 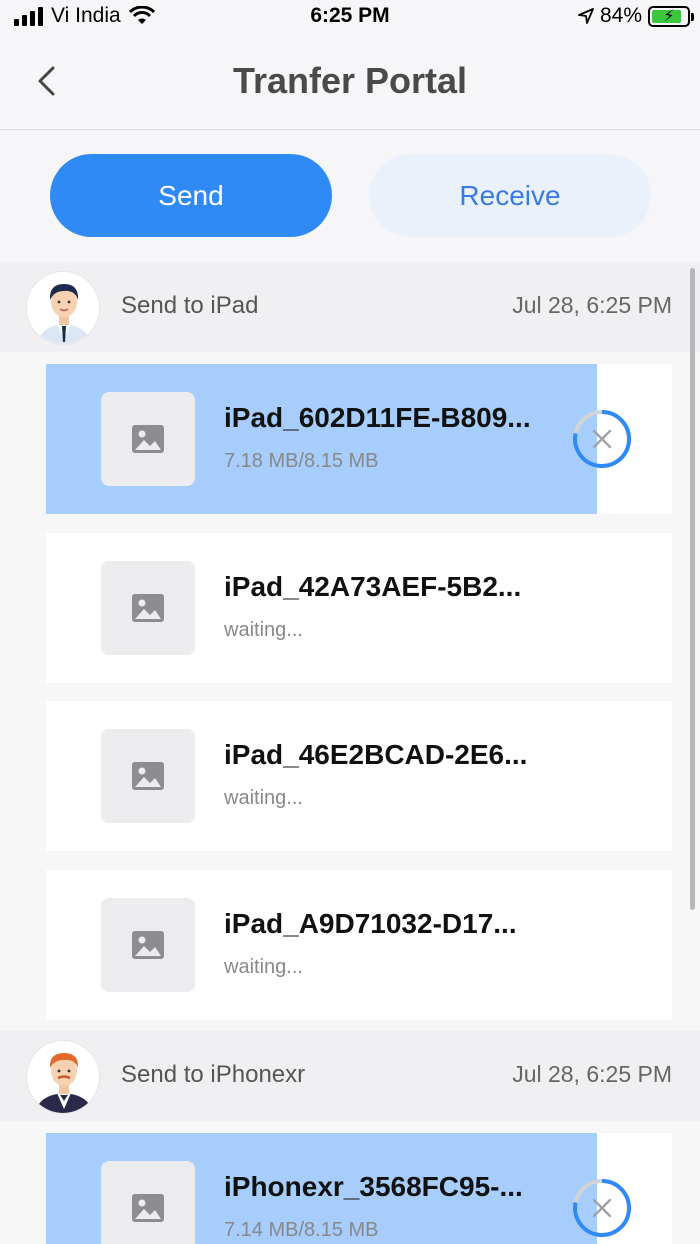 I want to click on nav-bar: Tranfer Portal, so click(x=350, y=82).